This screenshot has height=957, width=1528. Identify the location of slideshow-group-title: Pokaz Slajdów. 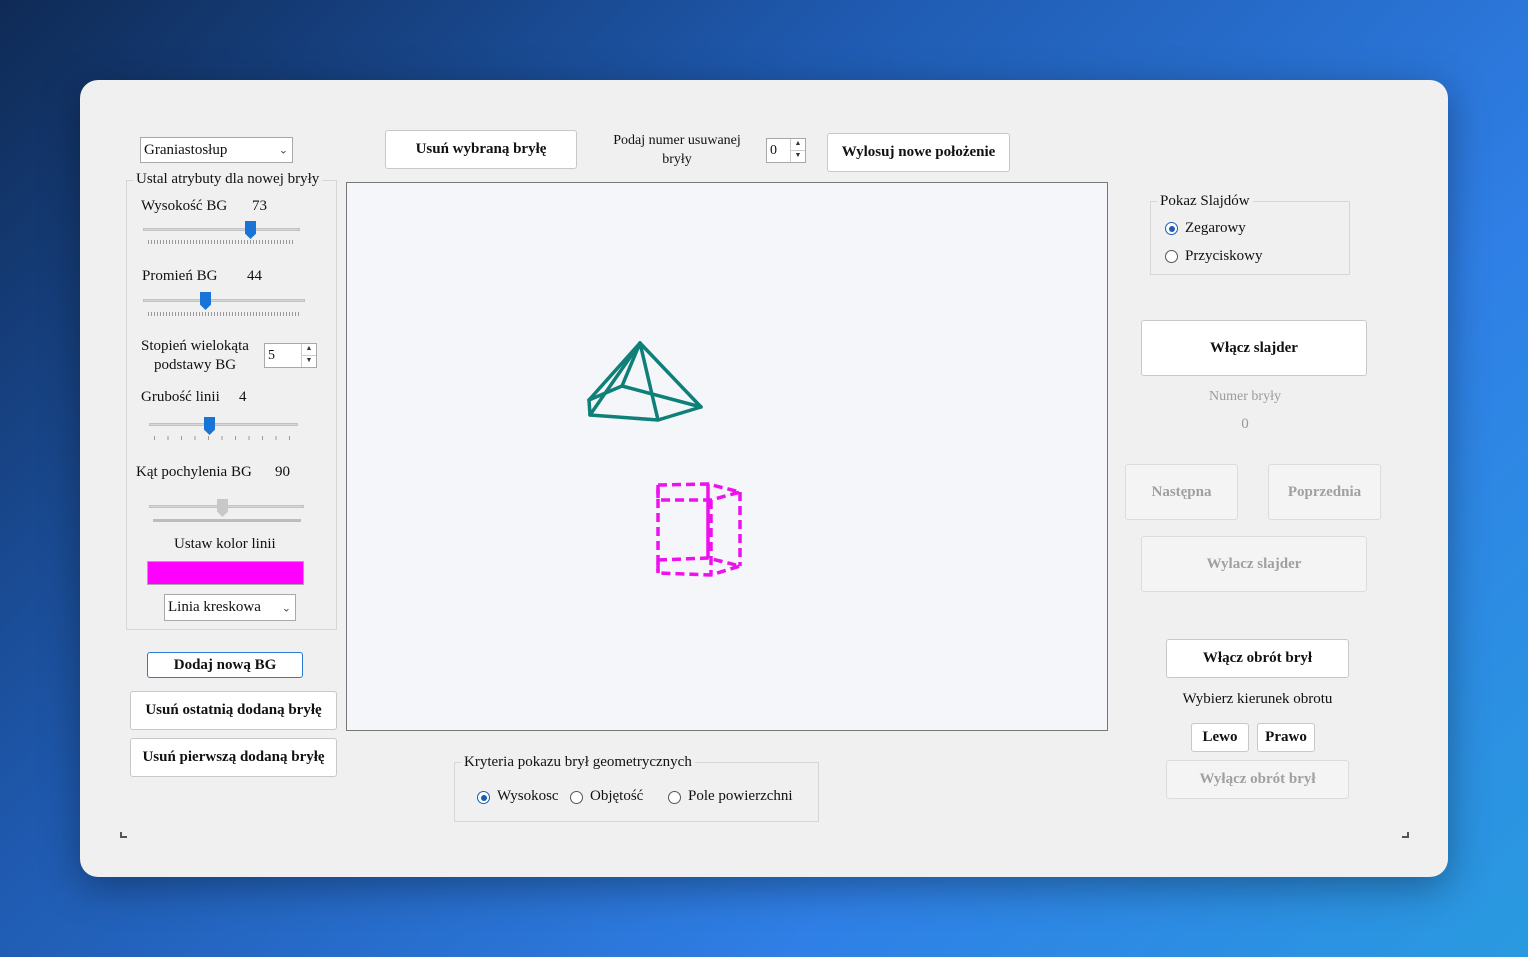
(1205, 201).